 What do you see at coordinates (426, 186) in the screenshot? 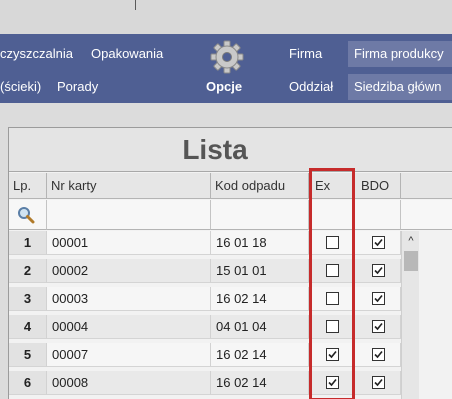
I see `column-header-filler` at bounding box center [426, 186].